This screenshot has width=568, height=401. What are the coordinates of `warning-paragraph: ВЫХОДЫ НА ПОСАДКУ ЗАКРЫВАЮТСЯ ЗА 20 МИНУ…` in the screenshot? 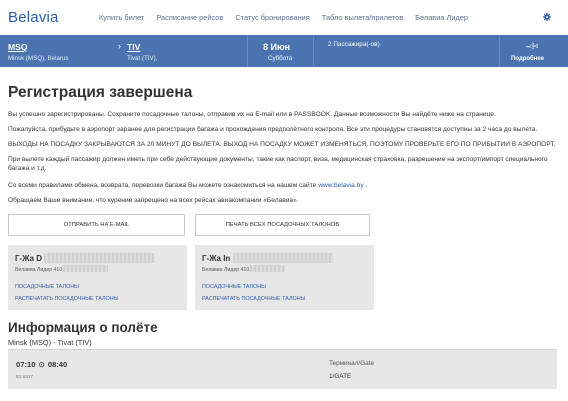 It's located at (282, 144).